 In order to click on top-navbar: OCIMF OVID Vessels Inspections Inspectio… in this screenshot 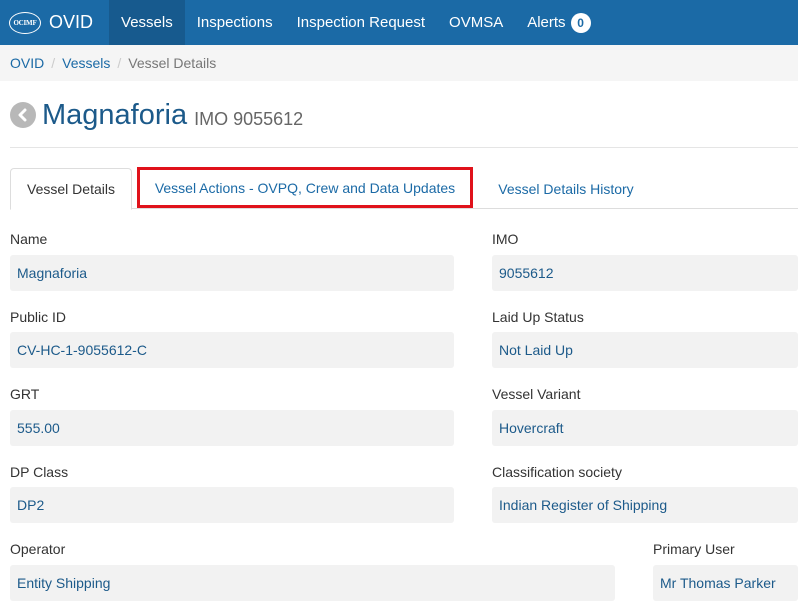, I will do `click(399, 22)`.